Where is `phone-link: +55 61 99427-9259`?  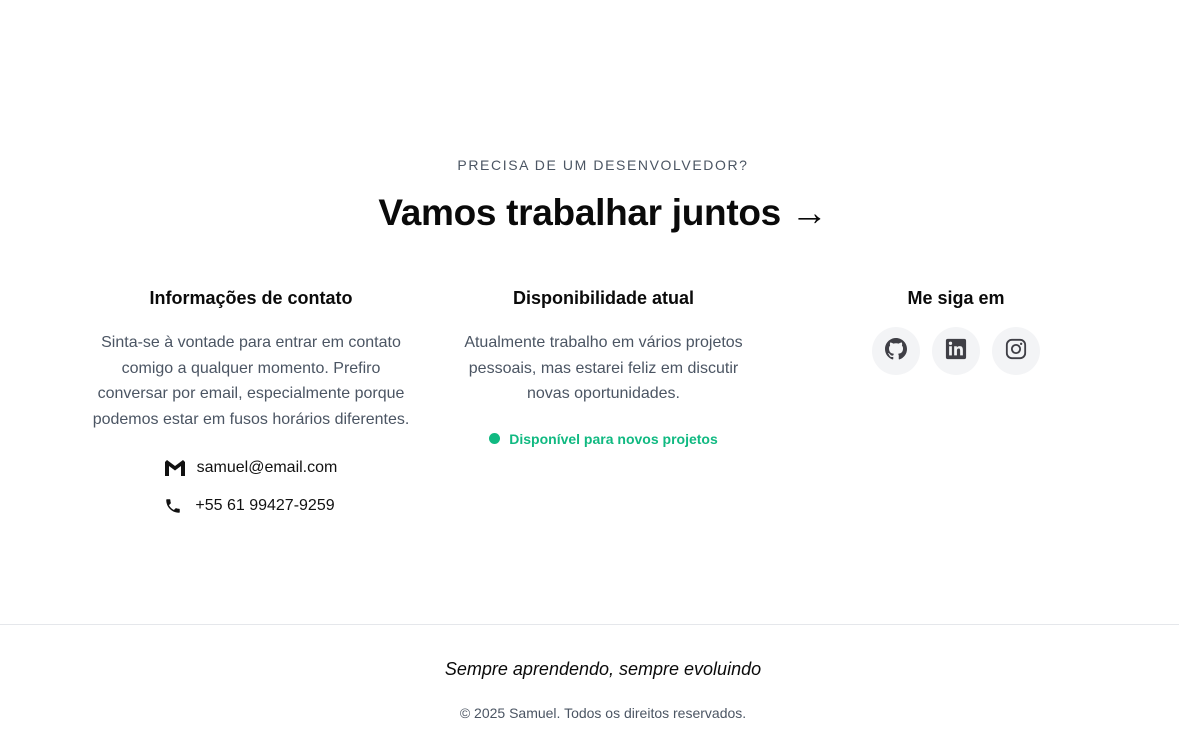 phone-link: +55 61 99427-9259 is located at coordinates (249, 506).